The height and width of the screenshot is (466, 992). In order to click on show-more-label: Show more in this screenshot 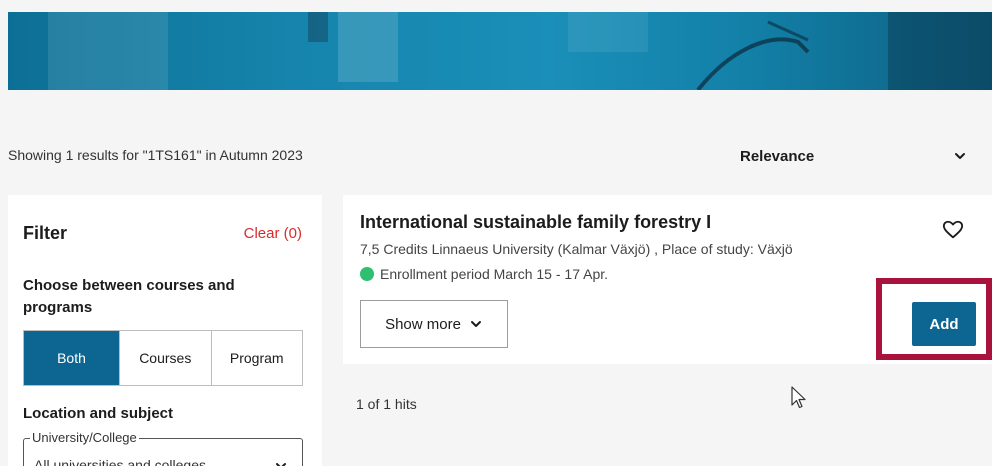, I will do `click(423, 324)`.